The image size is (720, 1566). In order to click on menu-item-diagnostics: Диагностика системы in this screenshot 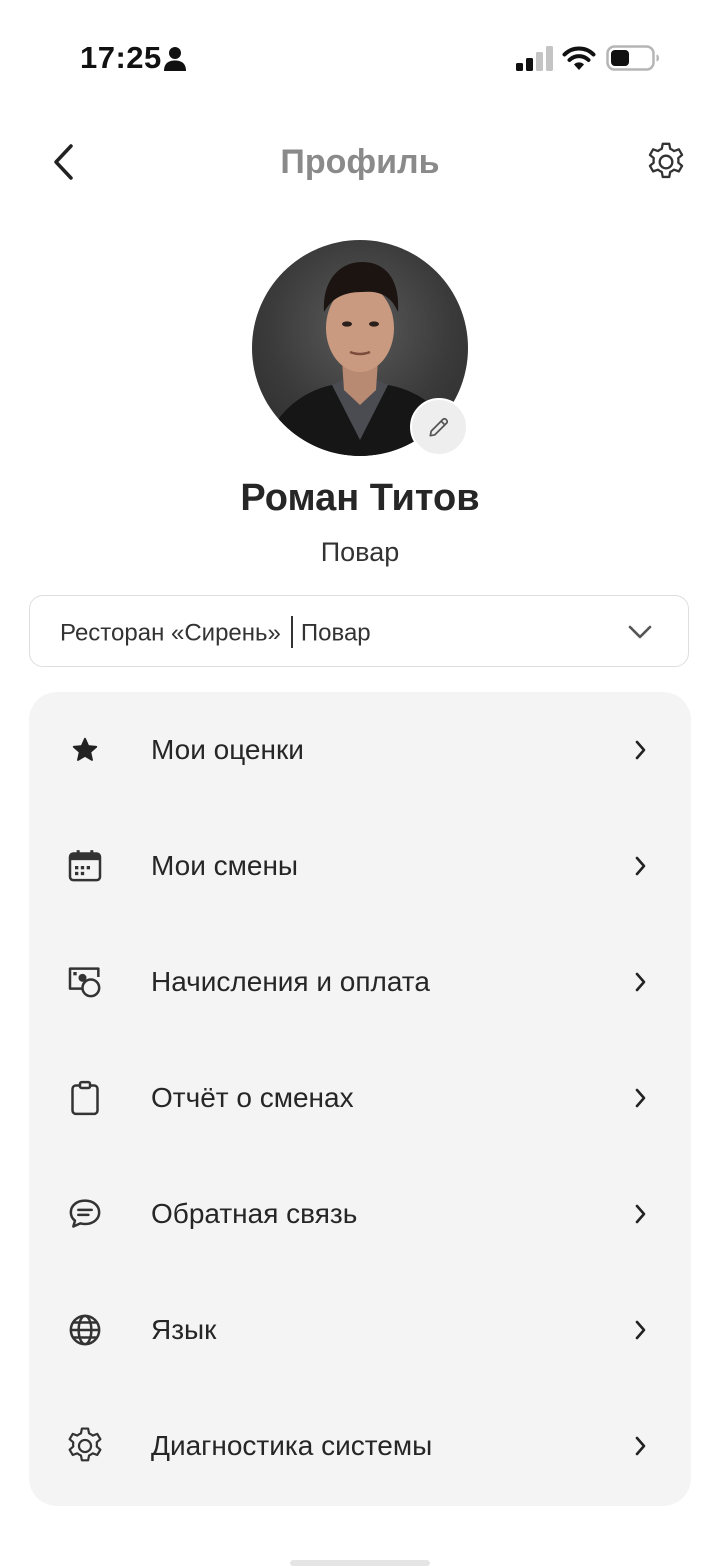, I will do `click(360, 1446)`.